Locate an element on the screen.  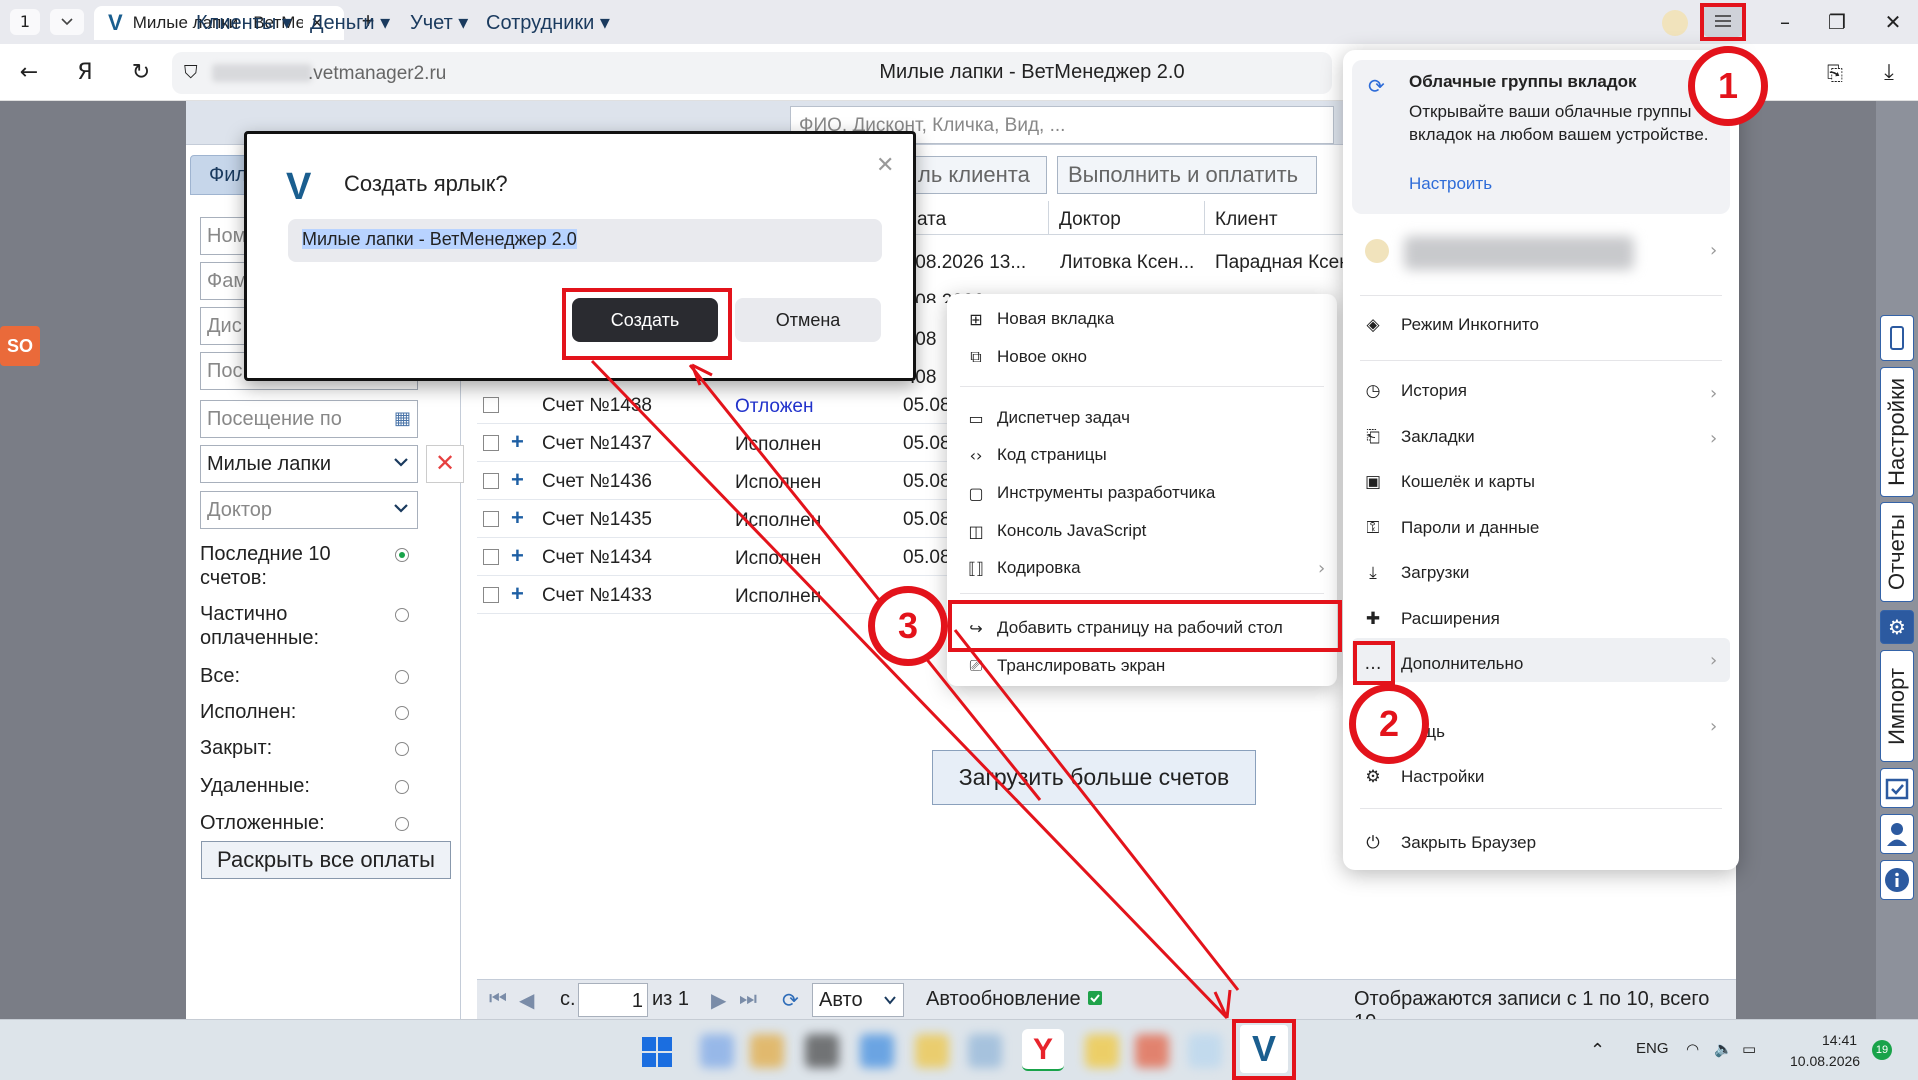
main-menu-item: ⚙ Настройки is located at coordinates (1423, 777).